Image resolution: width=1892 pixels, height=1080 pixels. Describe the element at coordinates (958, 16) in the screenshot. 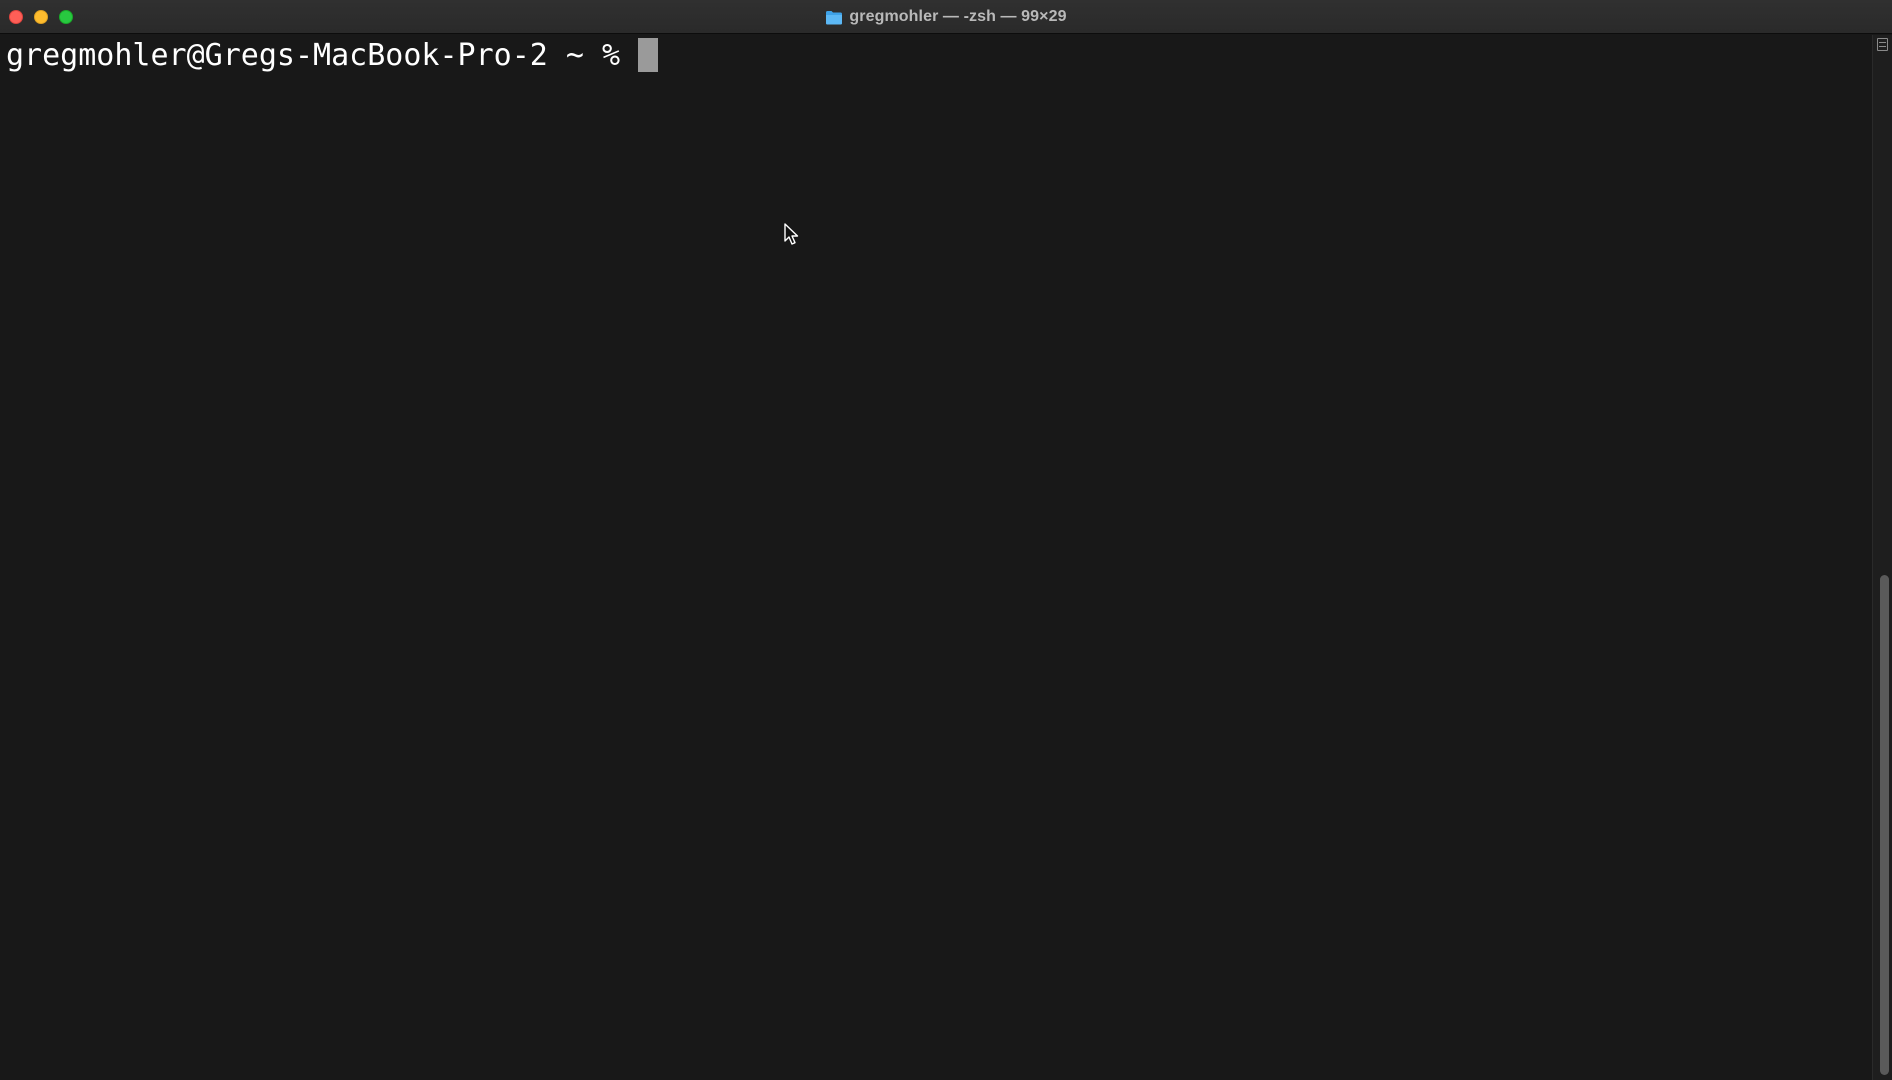

I see `window-title: gregmohler — -zsh — 99×29` at that location.